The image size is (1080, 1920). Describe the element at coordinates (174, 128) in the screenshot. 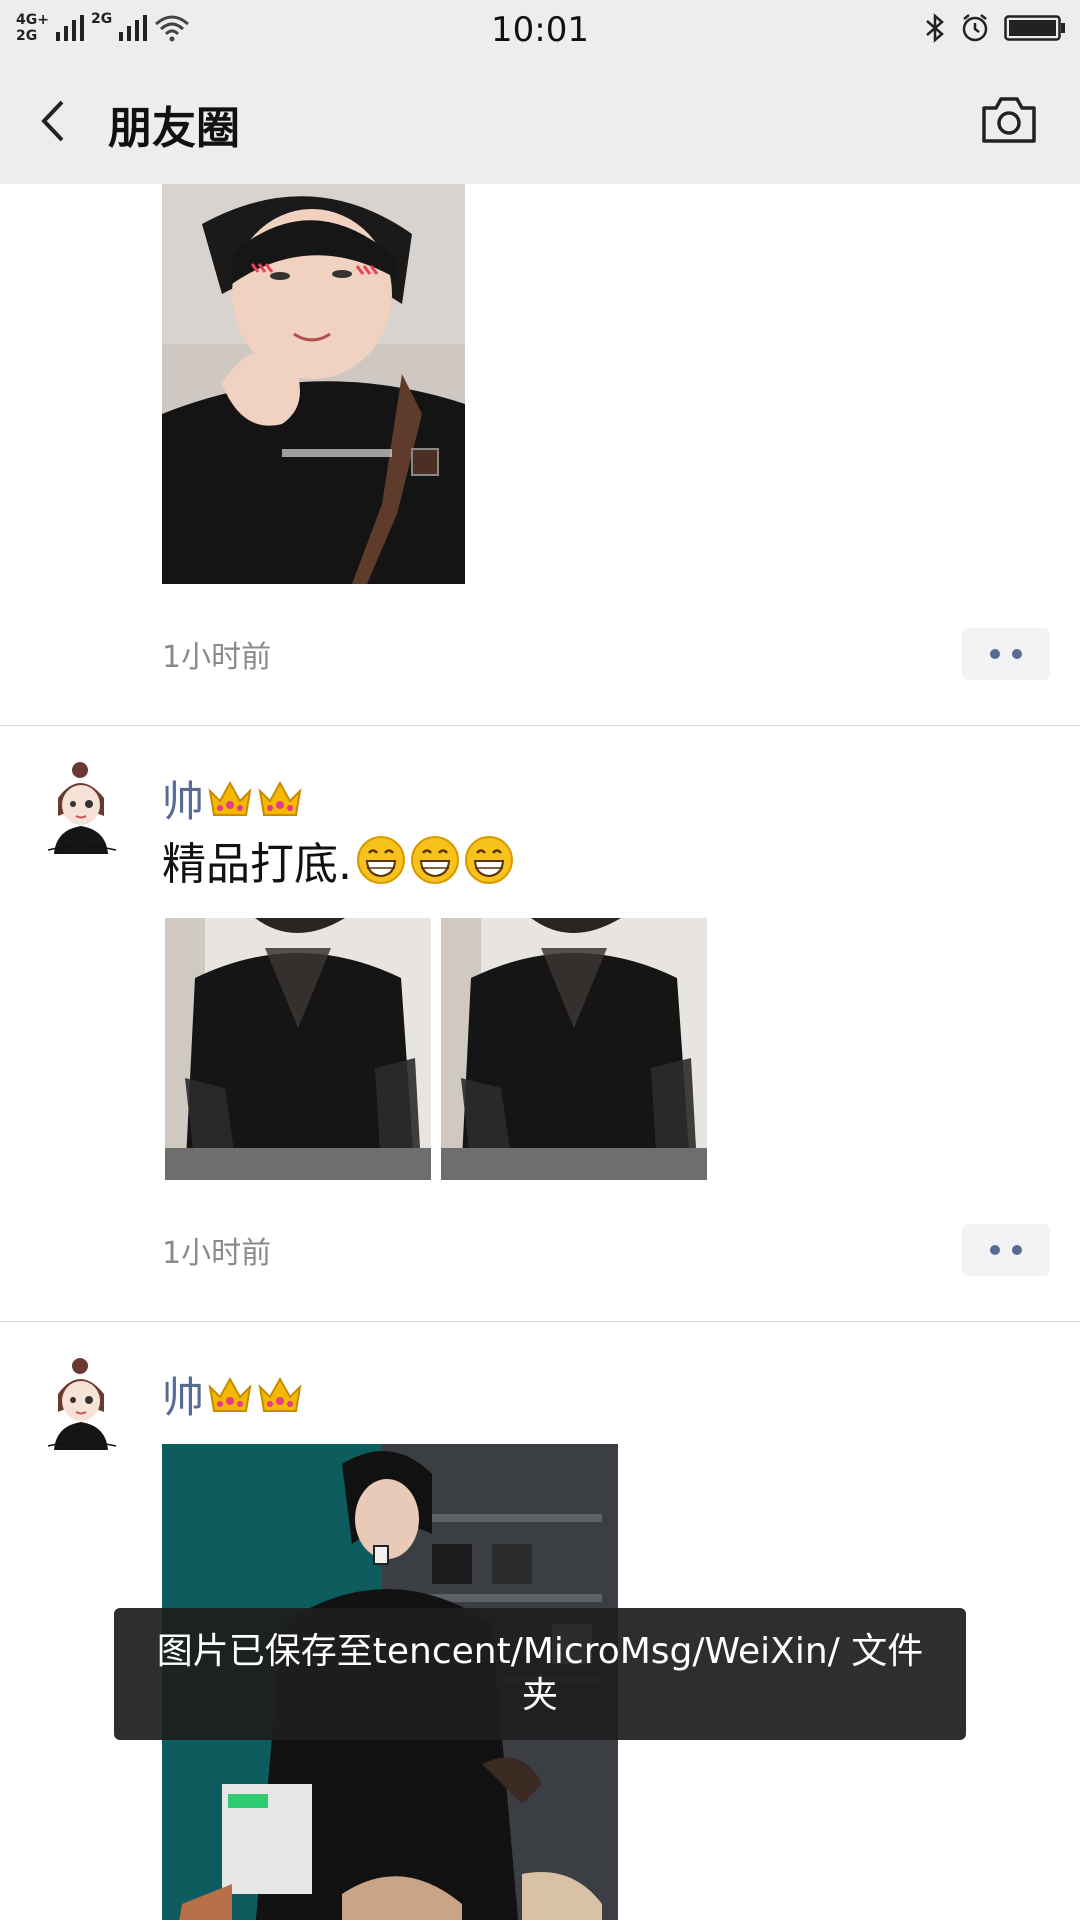

I see `page-title: 朋友圈` at that location.